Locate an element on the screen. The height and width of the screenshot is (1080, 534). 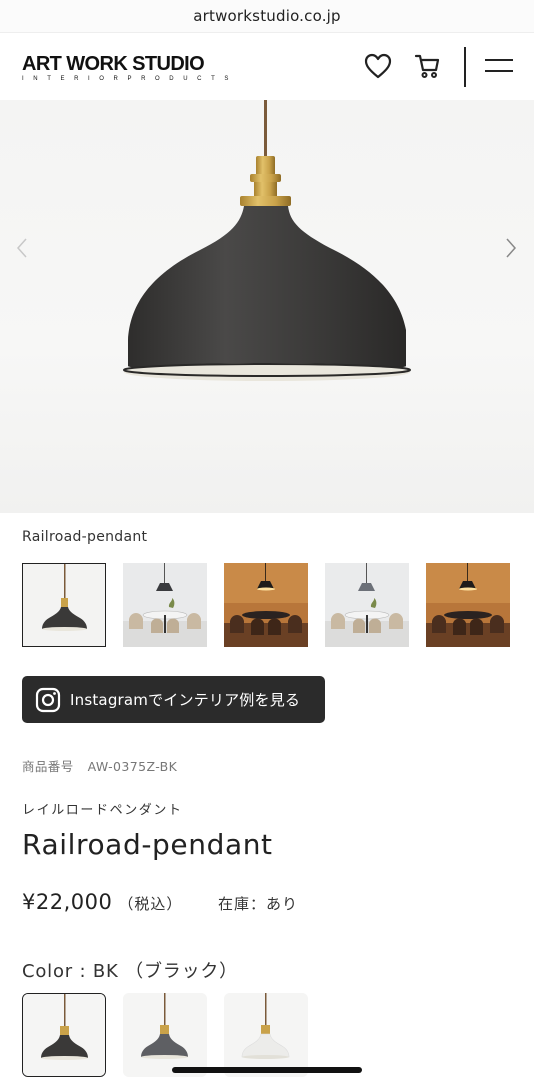
swatch-gray is located at coordinates (165, 1035).